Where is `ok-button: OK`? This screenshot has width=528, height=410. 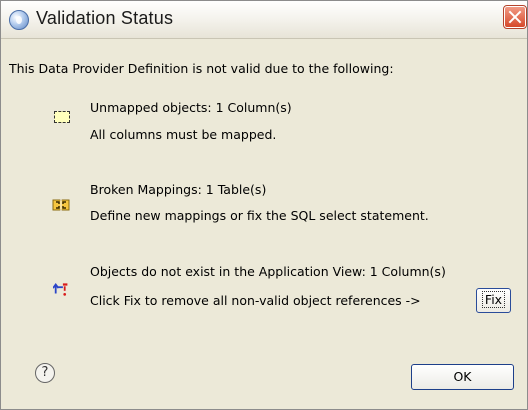
ok-button: OK is located at coordinates (462, 377).